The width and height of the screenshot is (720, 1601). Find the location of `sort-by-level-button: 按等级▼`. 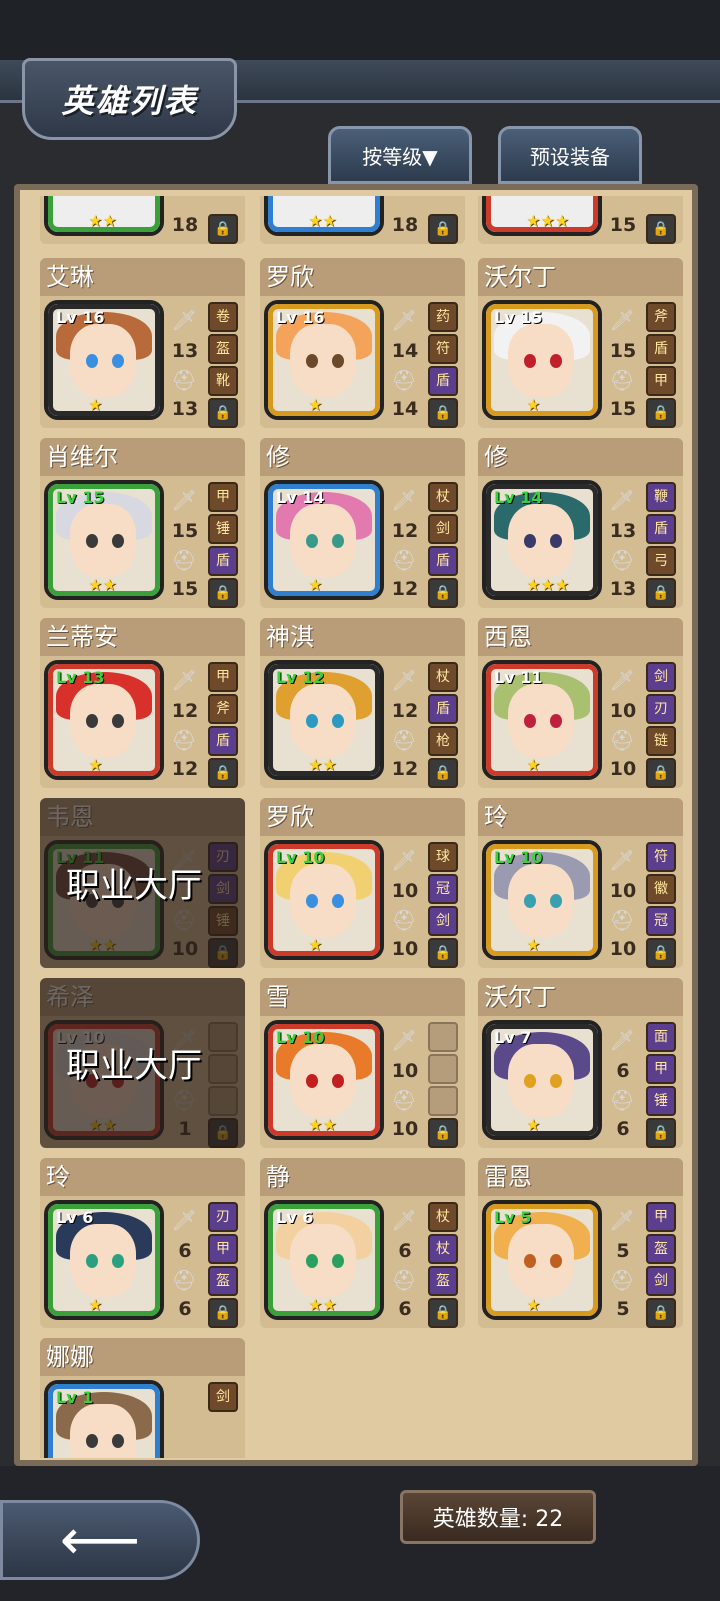

sort-by-level-button: 按等级▼ is located at coordinates (400, 155).